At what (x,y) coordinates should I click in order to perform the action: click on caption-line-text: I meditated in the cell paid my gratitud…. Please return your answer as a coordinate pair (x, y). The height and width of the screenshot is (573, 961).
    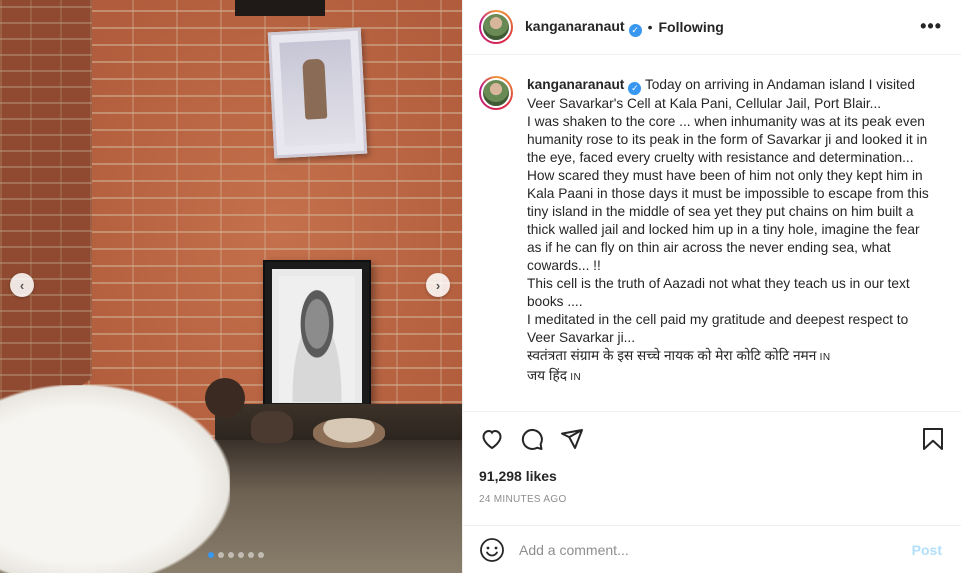
    Looking at the image, I should click on (718, 319).